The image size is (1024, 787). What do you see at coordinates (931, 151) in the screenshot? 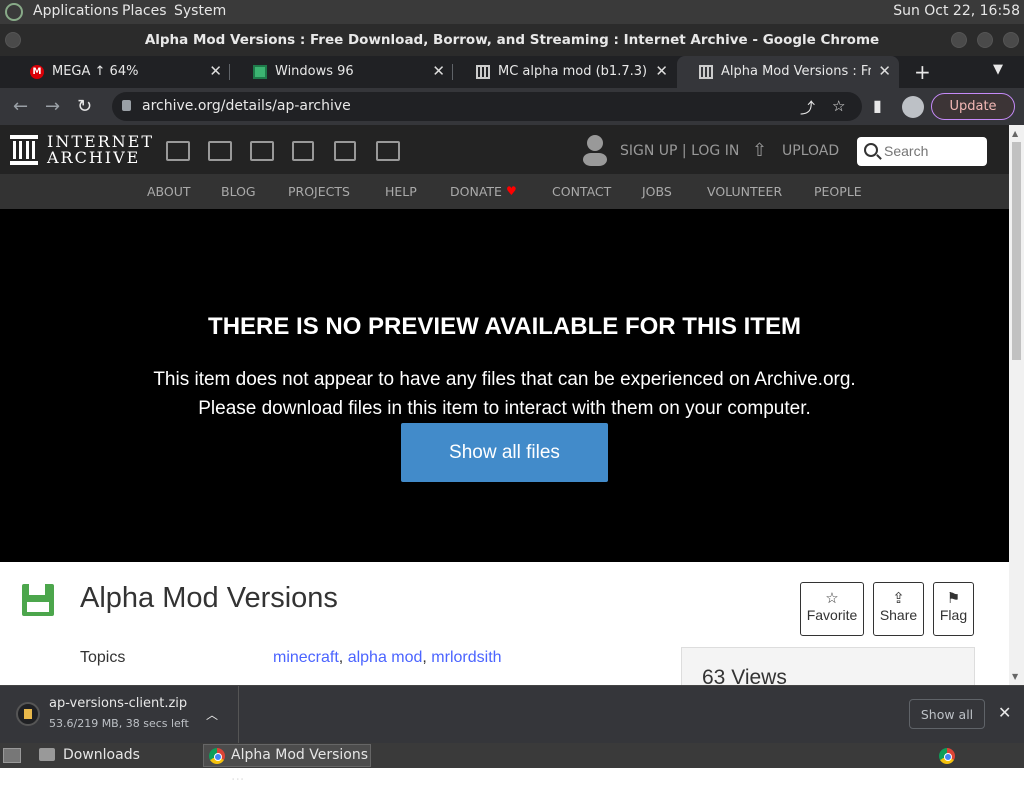
I see `search-input` at bounding box center [931, 151].